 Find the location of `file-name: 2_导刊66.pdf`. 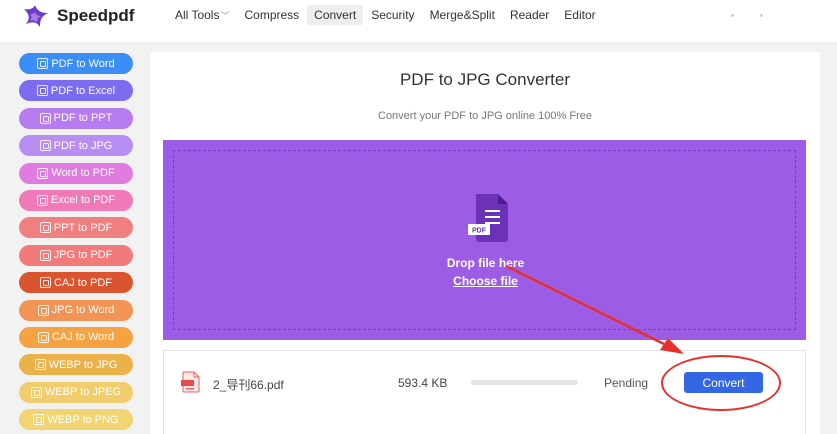

file-name: 2_导刊66.pdf is located at coordinates (248, 385).